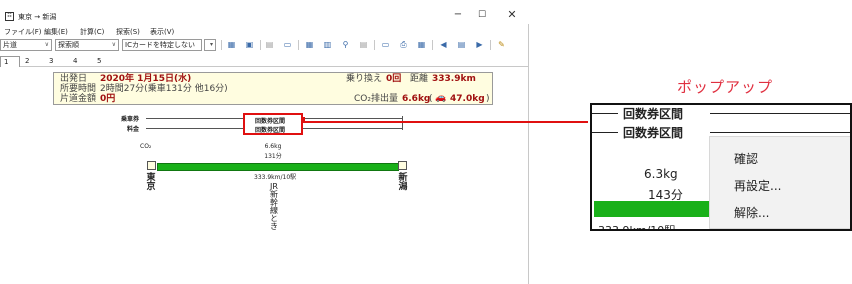 The height and width of the screenshot is (284, 852). What do you see at coordinates (10, 61) in the screenshot?
I see `route-tab-1: 1` at bounding box center [10, 61].